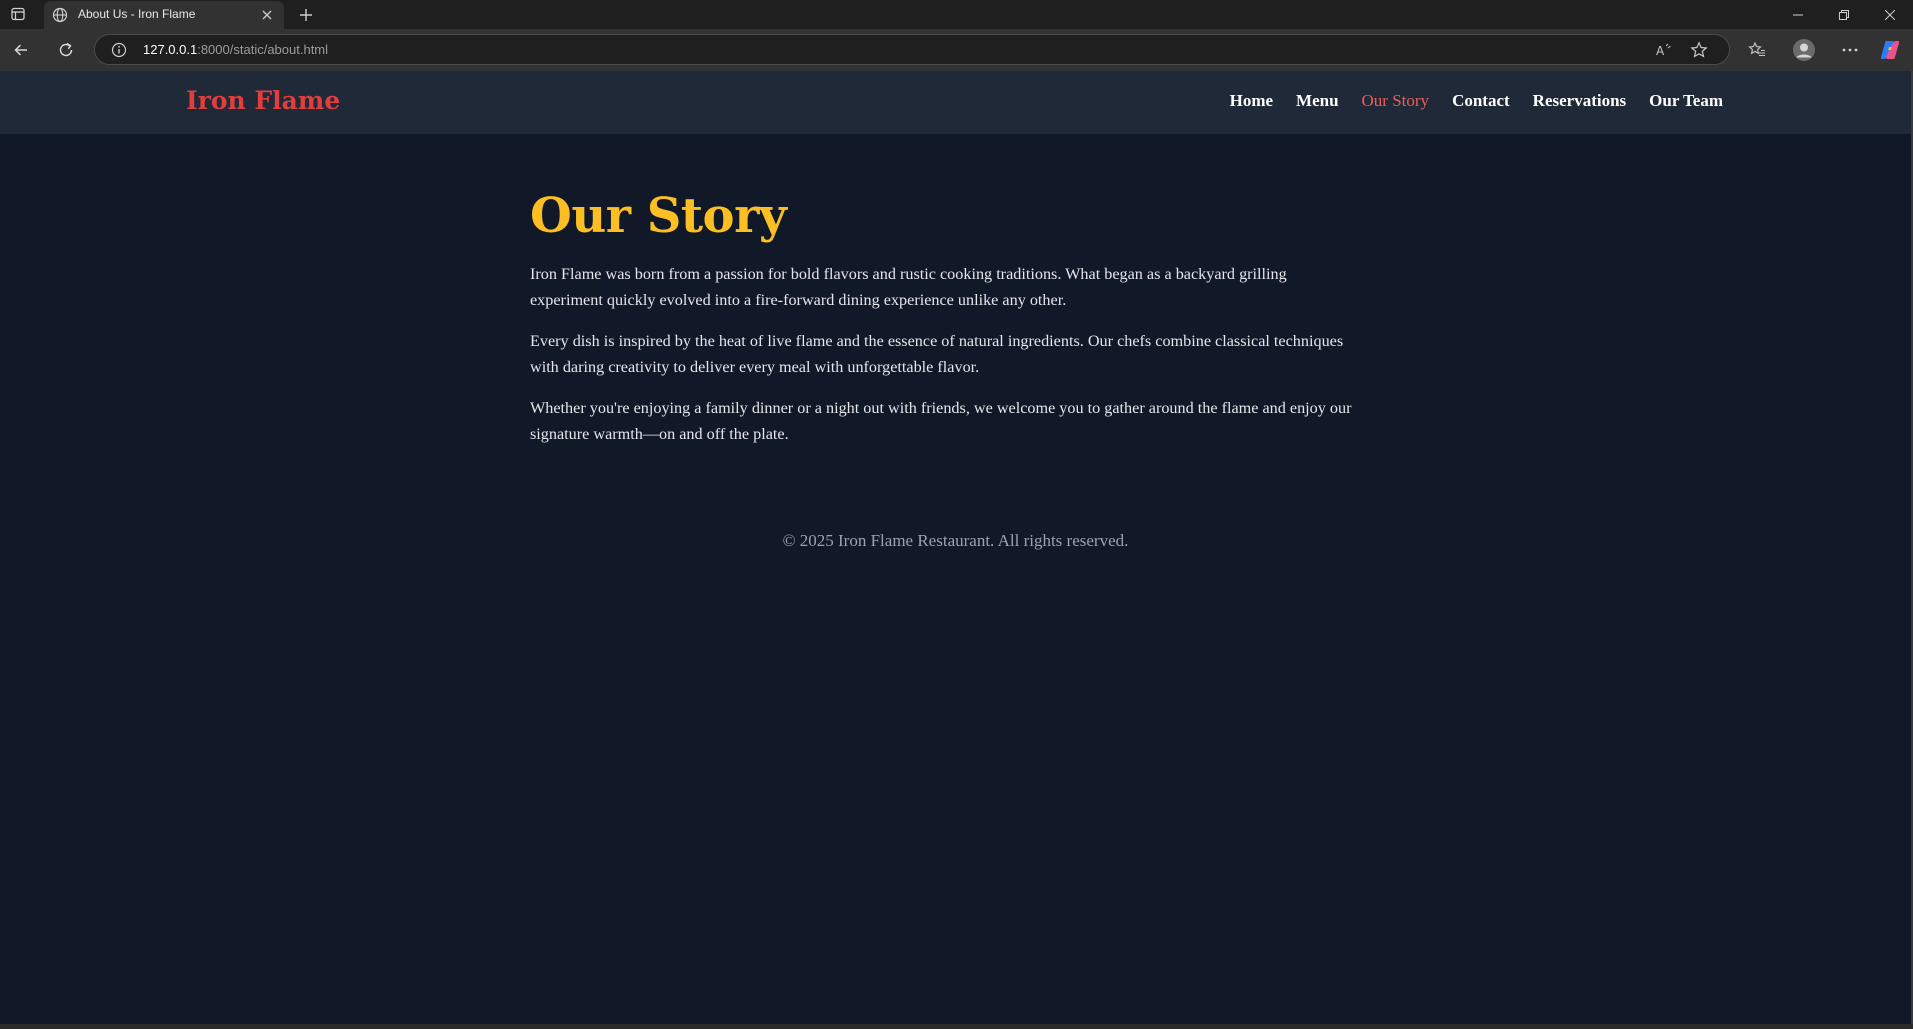 This screenshot has width=1913, height=1029. Describe the element at coordinates (263, 100) in the screenshot. I see `site-logo: Iron Flame` at that location.